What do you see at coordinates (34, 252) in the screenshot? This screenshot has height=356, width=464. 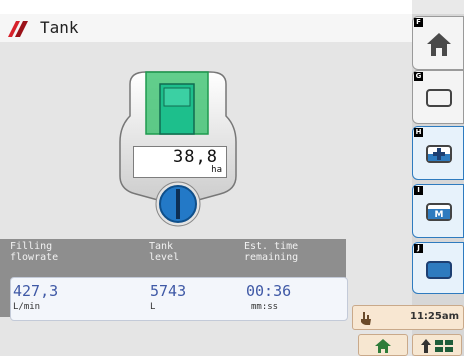 I see `filling-flowrate-label: Filling flowrate` at bounding box center [34, 252].